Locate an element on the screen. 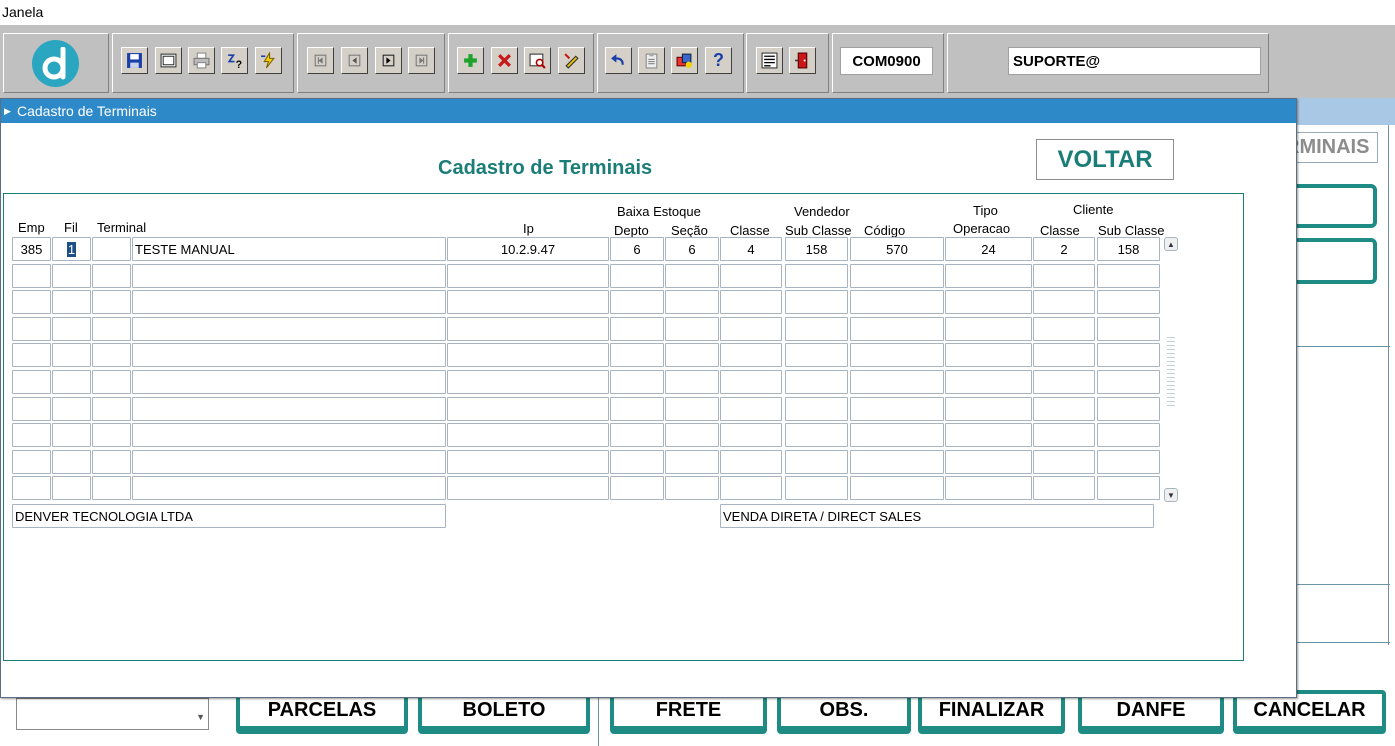 The height and width of the screenshot is (746, 1395). grid-scrollbar: ▲ ▼ is located at coordinates (1171, 370).